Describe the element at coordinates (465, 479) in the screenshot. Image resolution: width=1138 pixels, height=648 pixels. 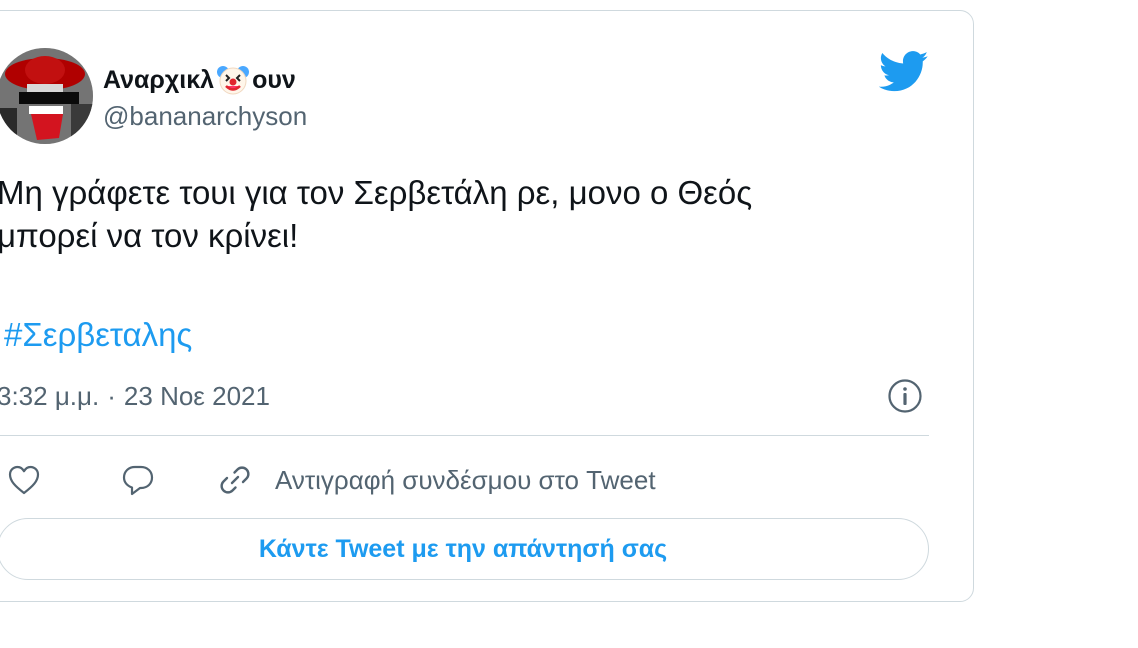
I see `copy-link-label: Αντιγραφή συνδέσμου στο Tweet` at that location.